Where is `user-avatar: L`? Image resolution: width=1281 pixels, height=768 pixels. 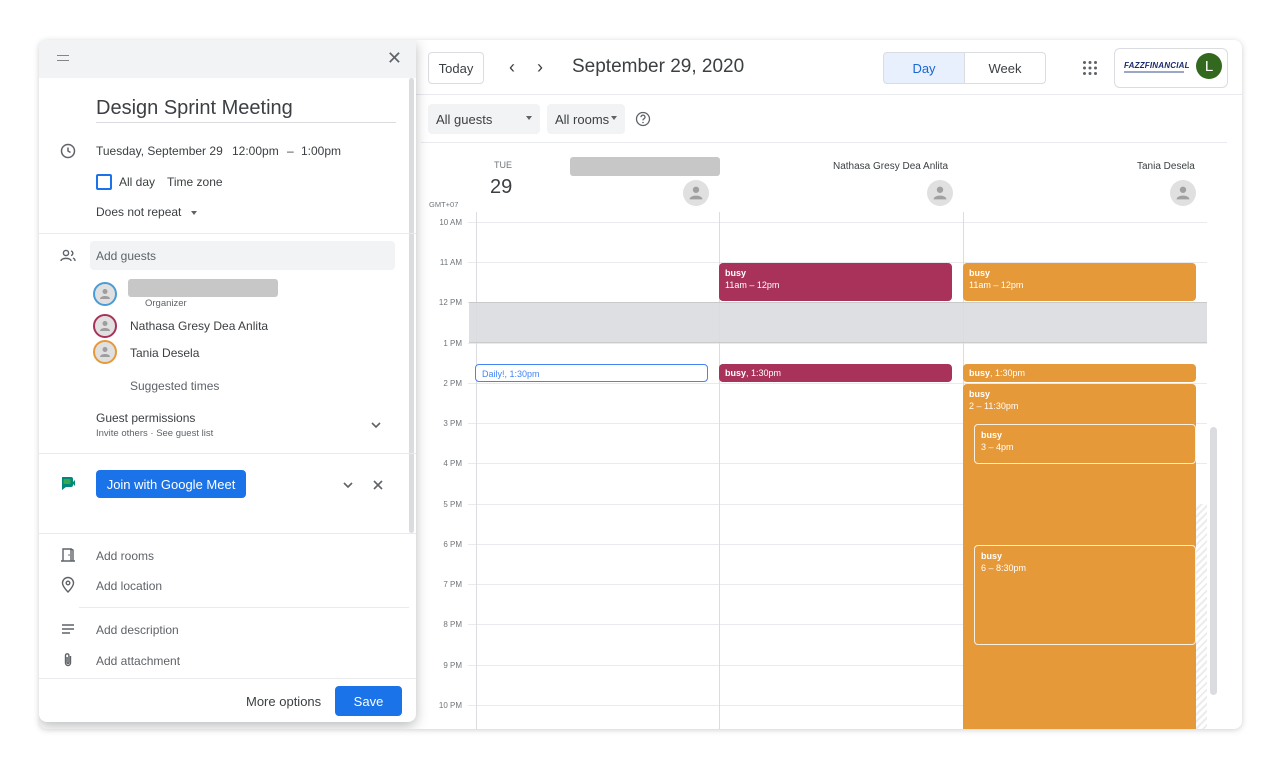 user-avatar: L is located at coordinates (1209, 66).